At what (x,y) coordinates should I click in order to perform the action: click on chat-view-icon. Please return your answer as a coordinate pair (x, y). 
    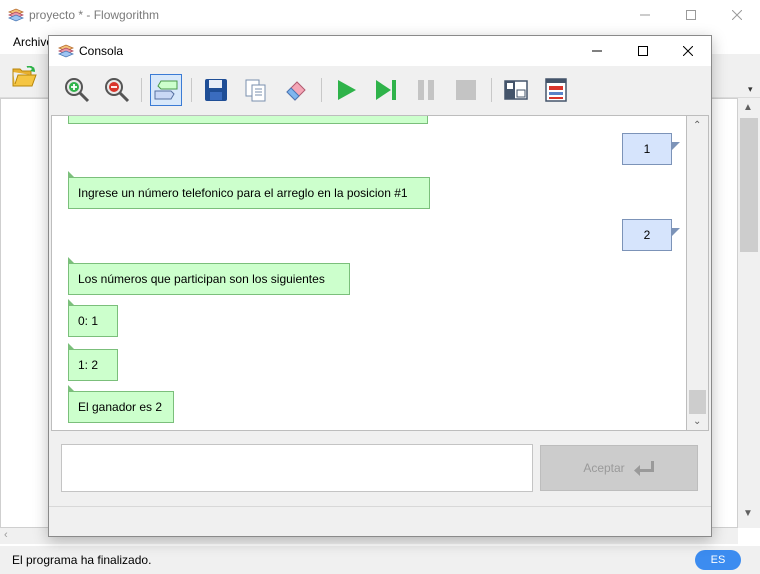
    Looking at the image, I should click on (166, 90).